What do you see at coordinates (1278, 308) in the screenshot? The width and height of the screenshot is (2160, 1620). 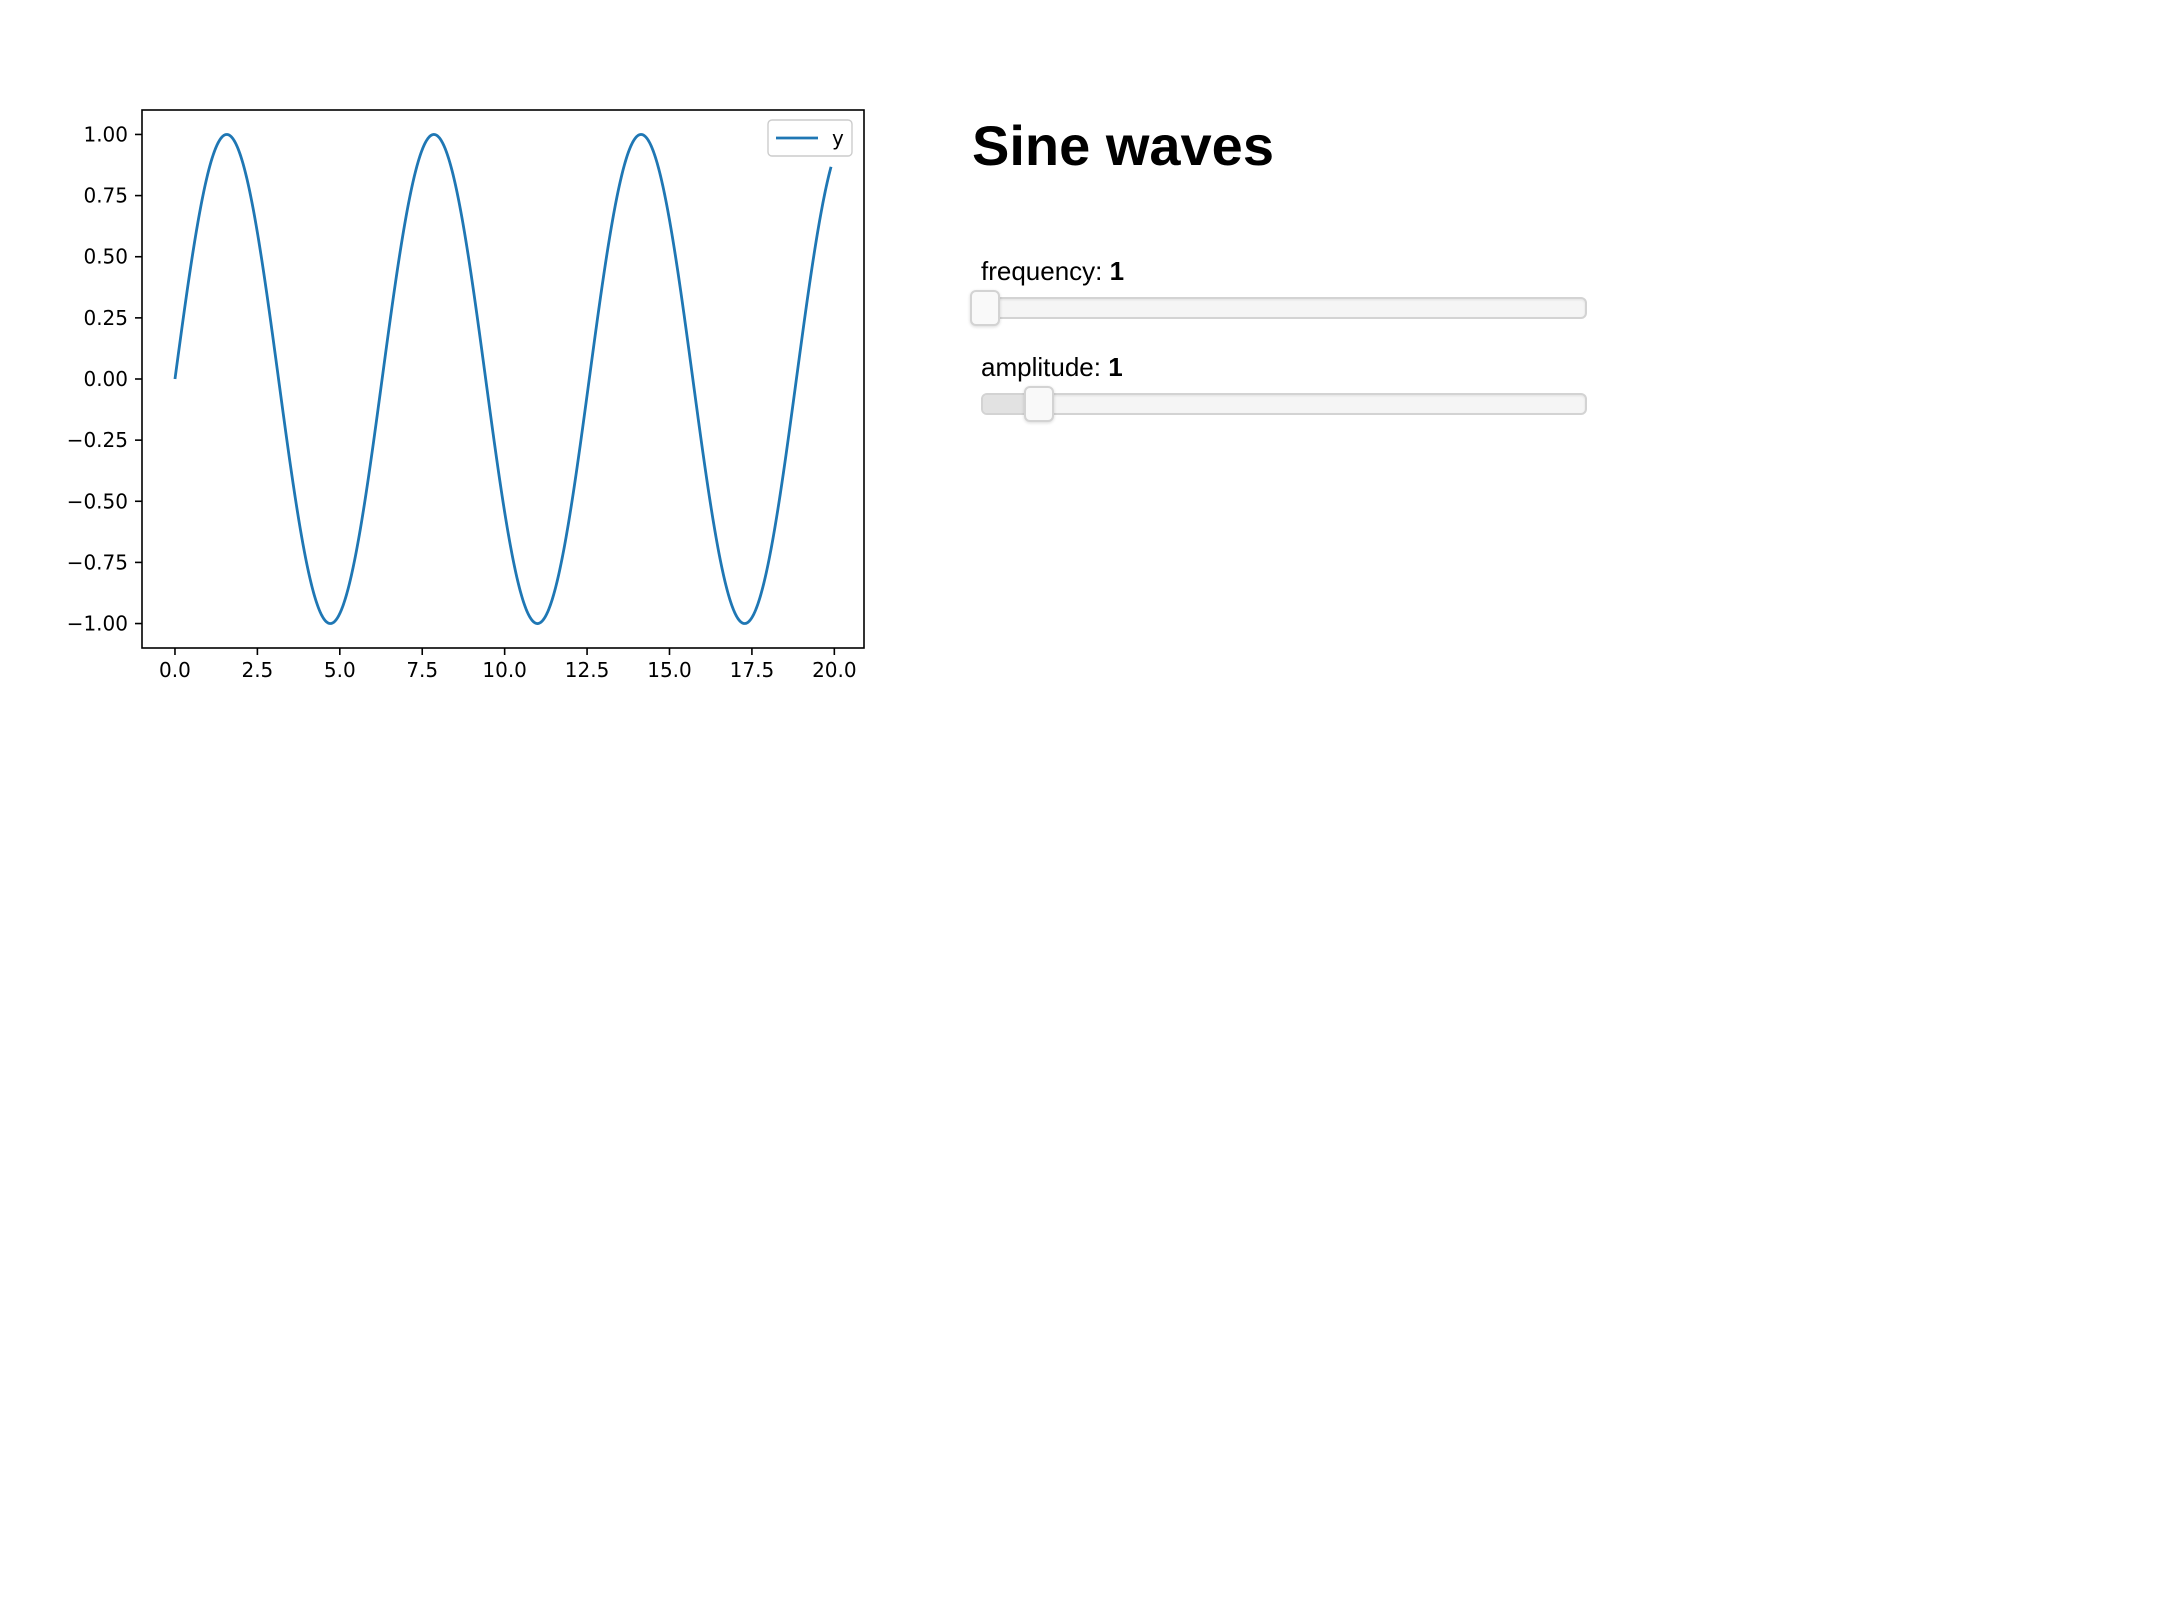 I see `frequency-slider` at bounding box center [1278, 308].